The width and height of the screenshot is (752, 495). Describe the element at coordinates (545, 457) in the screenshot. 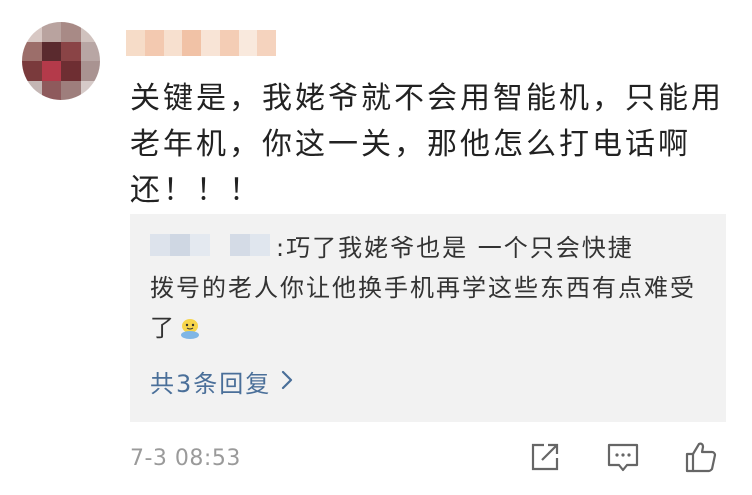

I see `share-icon` at that location.